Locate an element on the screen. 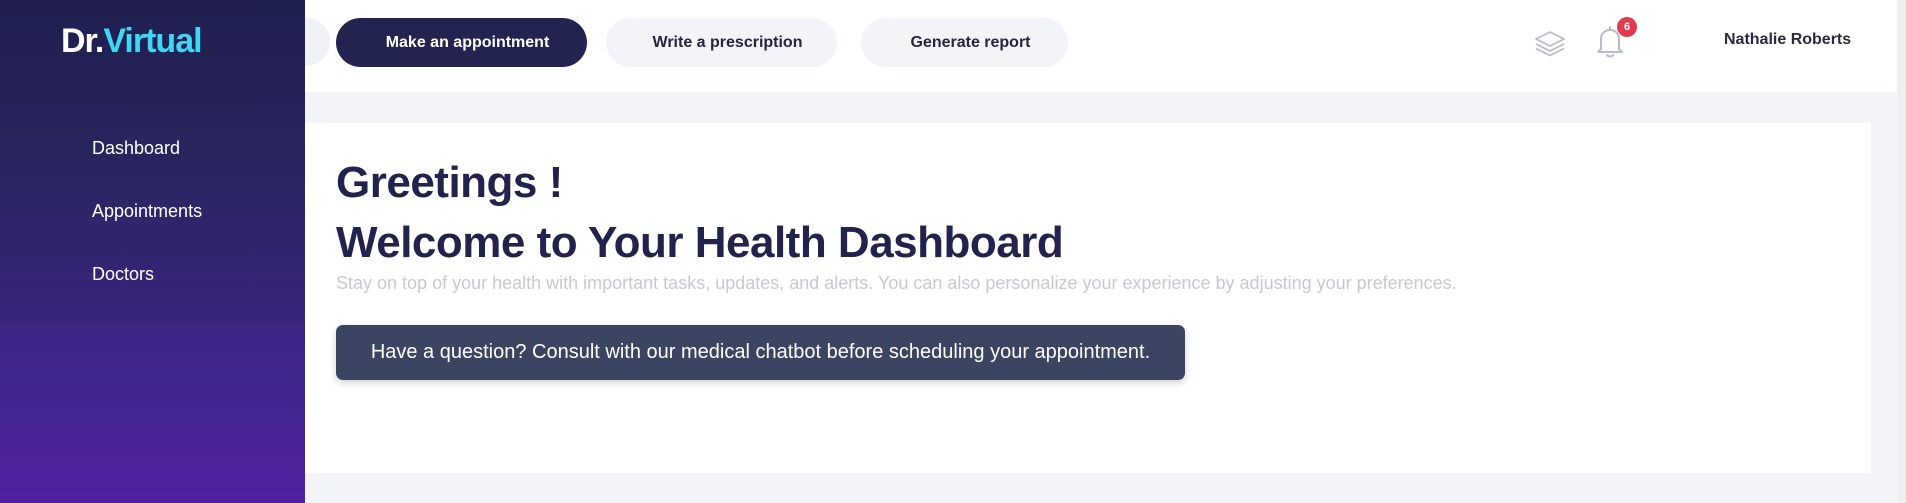 The height and width of the screenshot is (503, 1906). user-name: Nathalie Roberts is located at coordinates (1787, 40).